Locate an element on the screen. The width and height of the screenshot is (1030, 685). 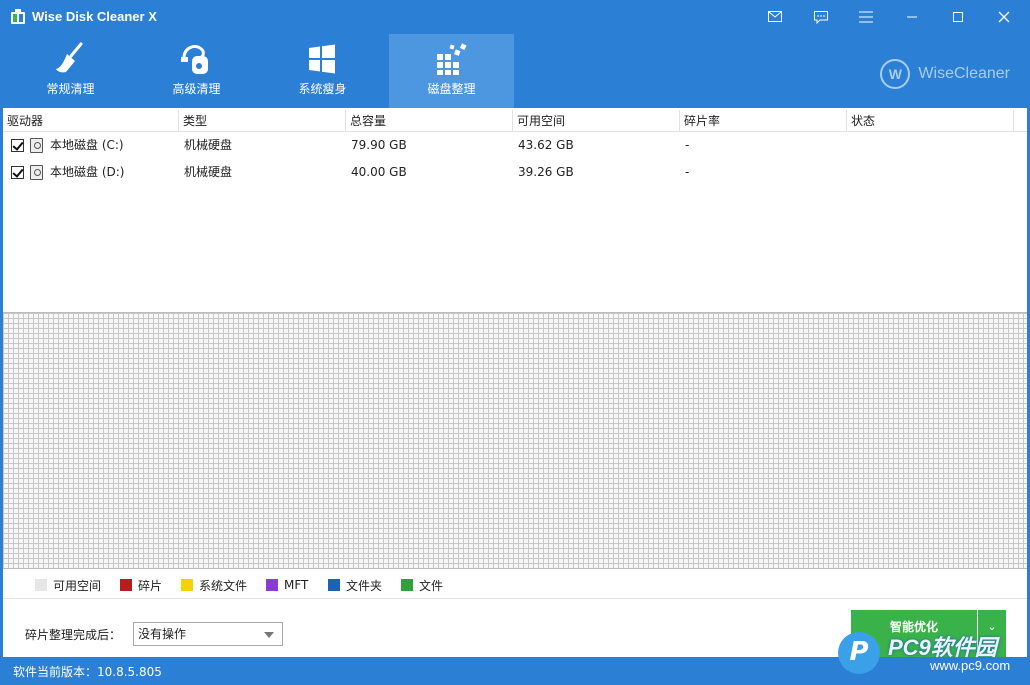
drive-name: 本地磁盘 (D:) is located at coordinates (87, 172).